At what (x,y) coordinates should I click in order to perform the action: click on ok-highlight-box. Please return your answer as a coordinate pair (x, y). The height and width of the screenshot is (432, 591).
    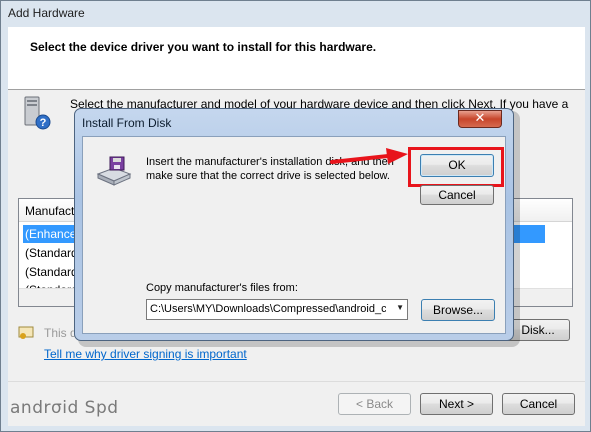
    Looking at the image, I should click on (456, 167).